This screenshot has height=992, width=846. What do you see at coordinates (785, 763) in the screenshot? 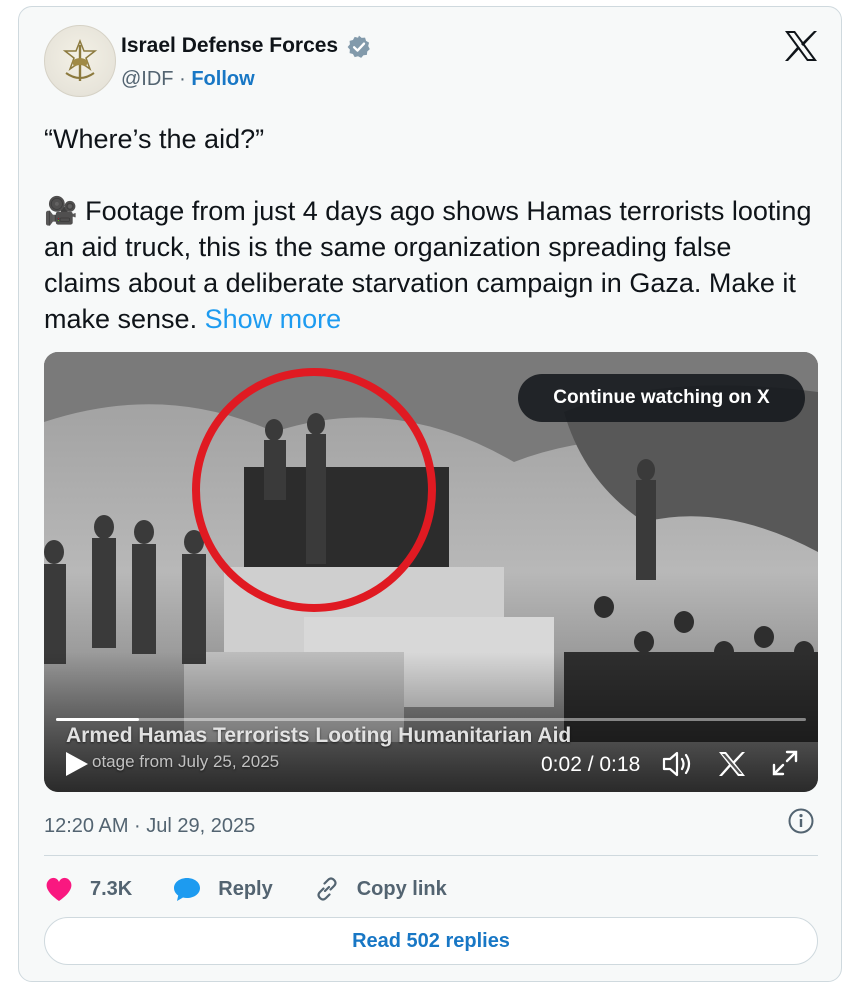
I see `fullscreen-icon` at bounding box center [785, 763].